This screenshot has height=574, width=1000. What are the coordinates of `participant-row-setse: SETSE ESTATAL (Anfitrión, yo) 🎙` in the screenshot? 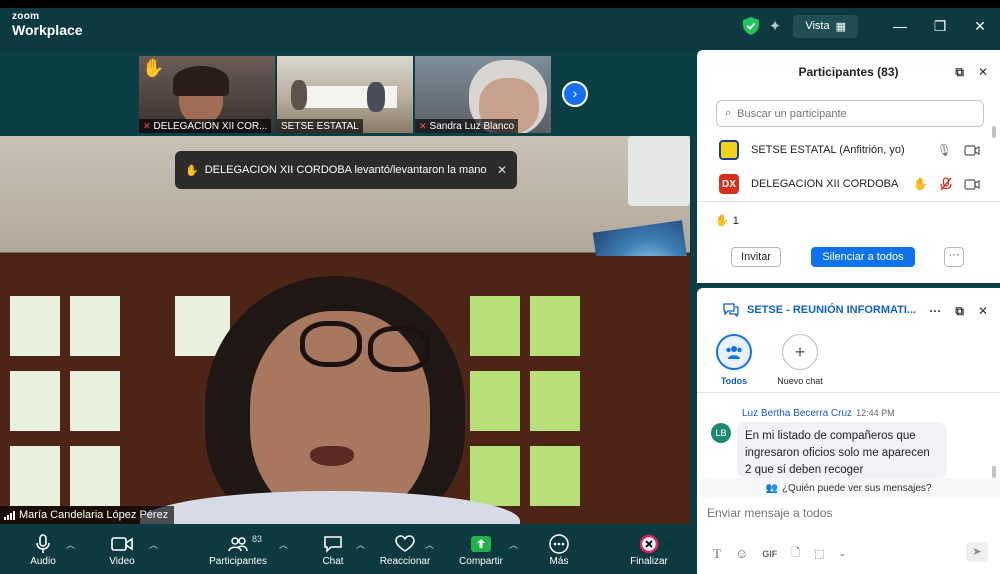 It's located at (848, 150).